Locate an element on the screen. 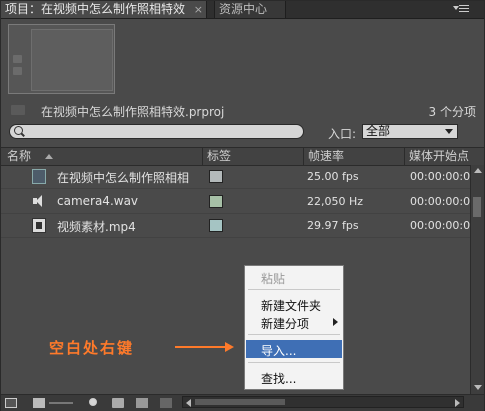  close-icon: × is located at coordinates (198, 9).